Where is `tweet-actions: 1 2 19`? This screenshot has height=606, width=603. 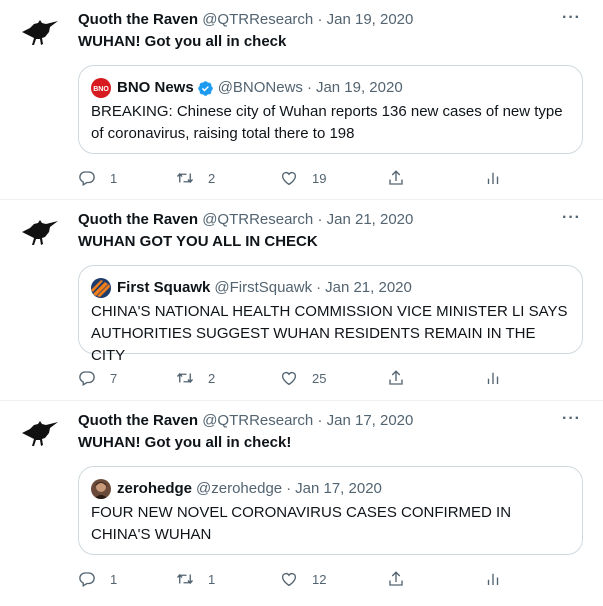 tweet-actions: 1 2 19 is located at coordinates (338, 178).